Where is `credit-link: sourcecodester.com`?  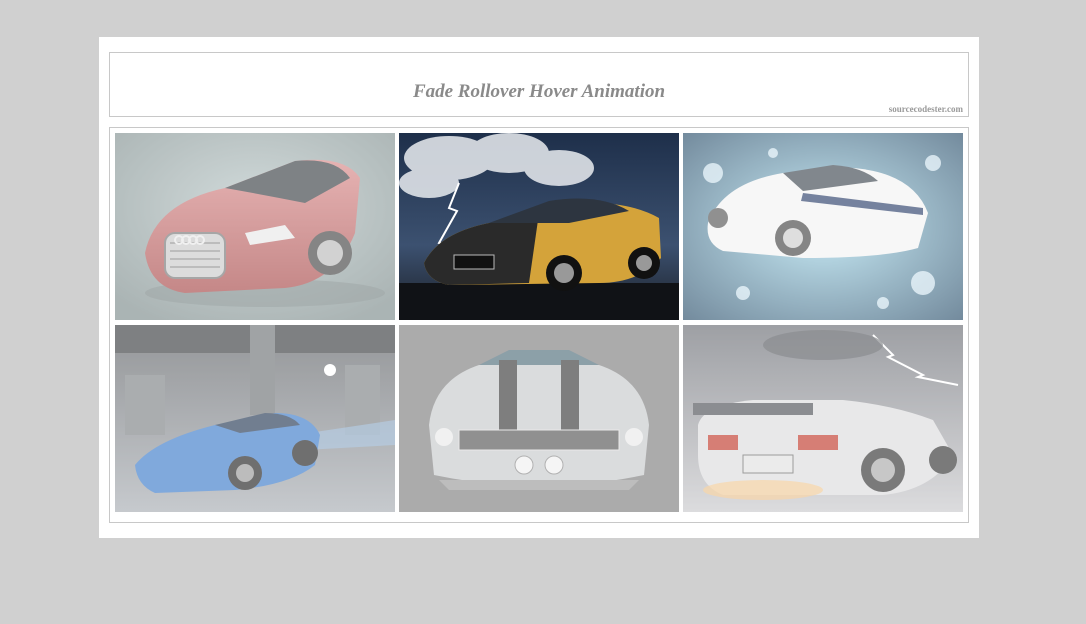
credit-link: sourcecodester.com is located at coordinates (926, 109).